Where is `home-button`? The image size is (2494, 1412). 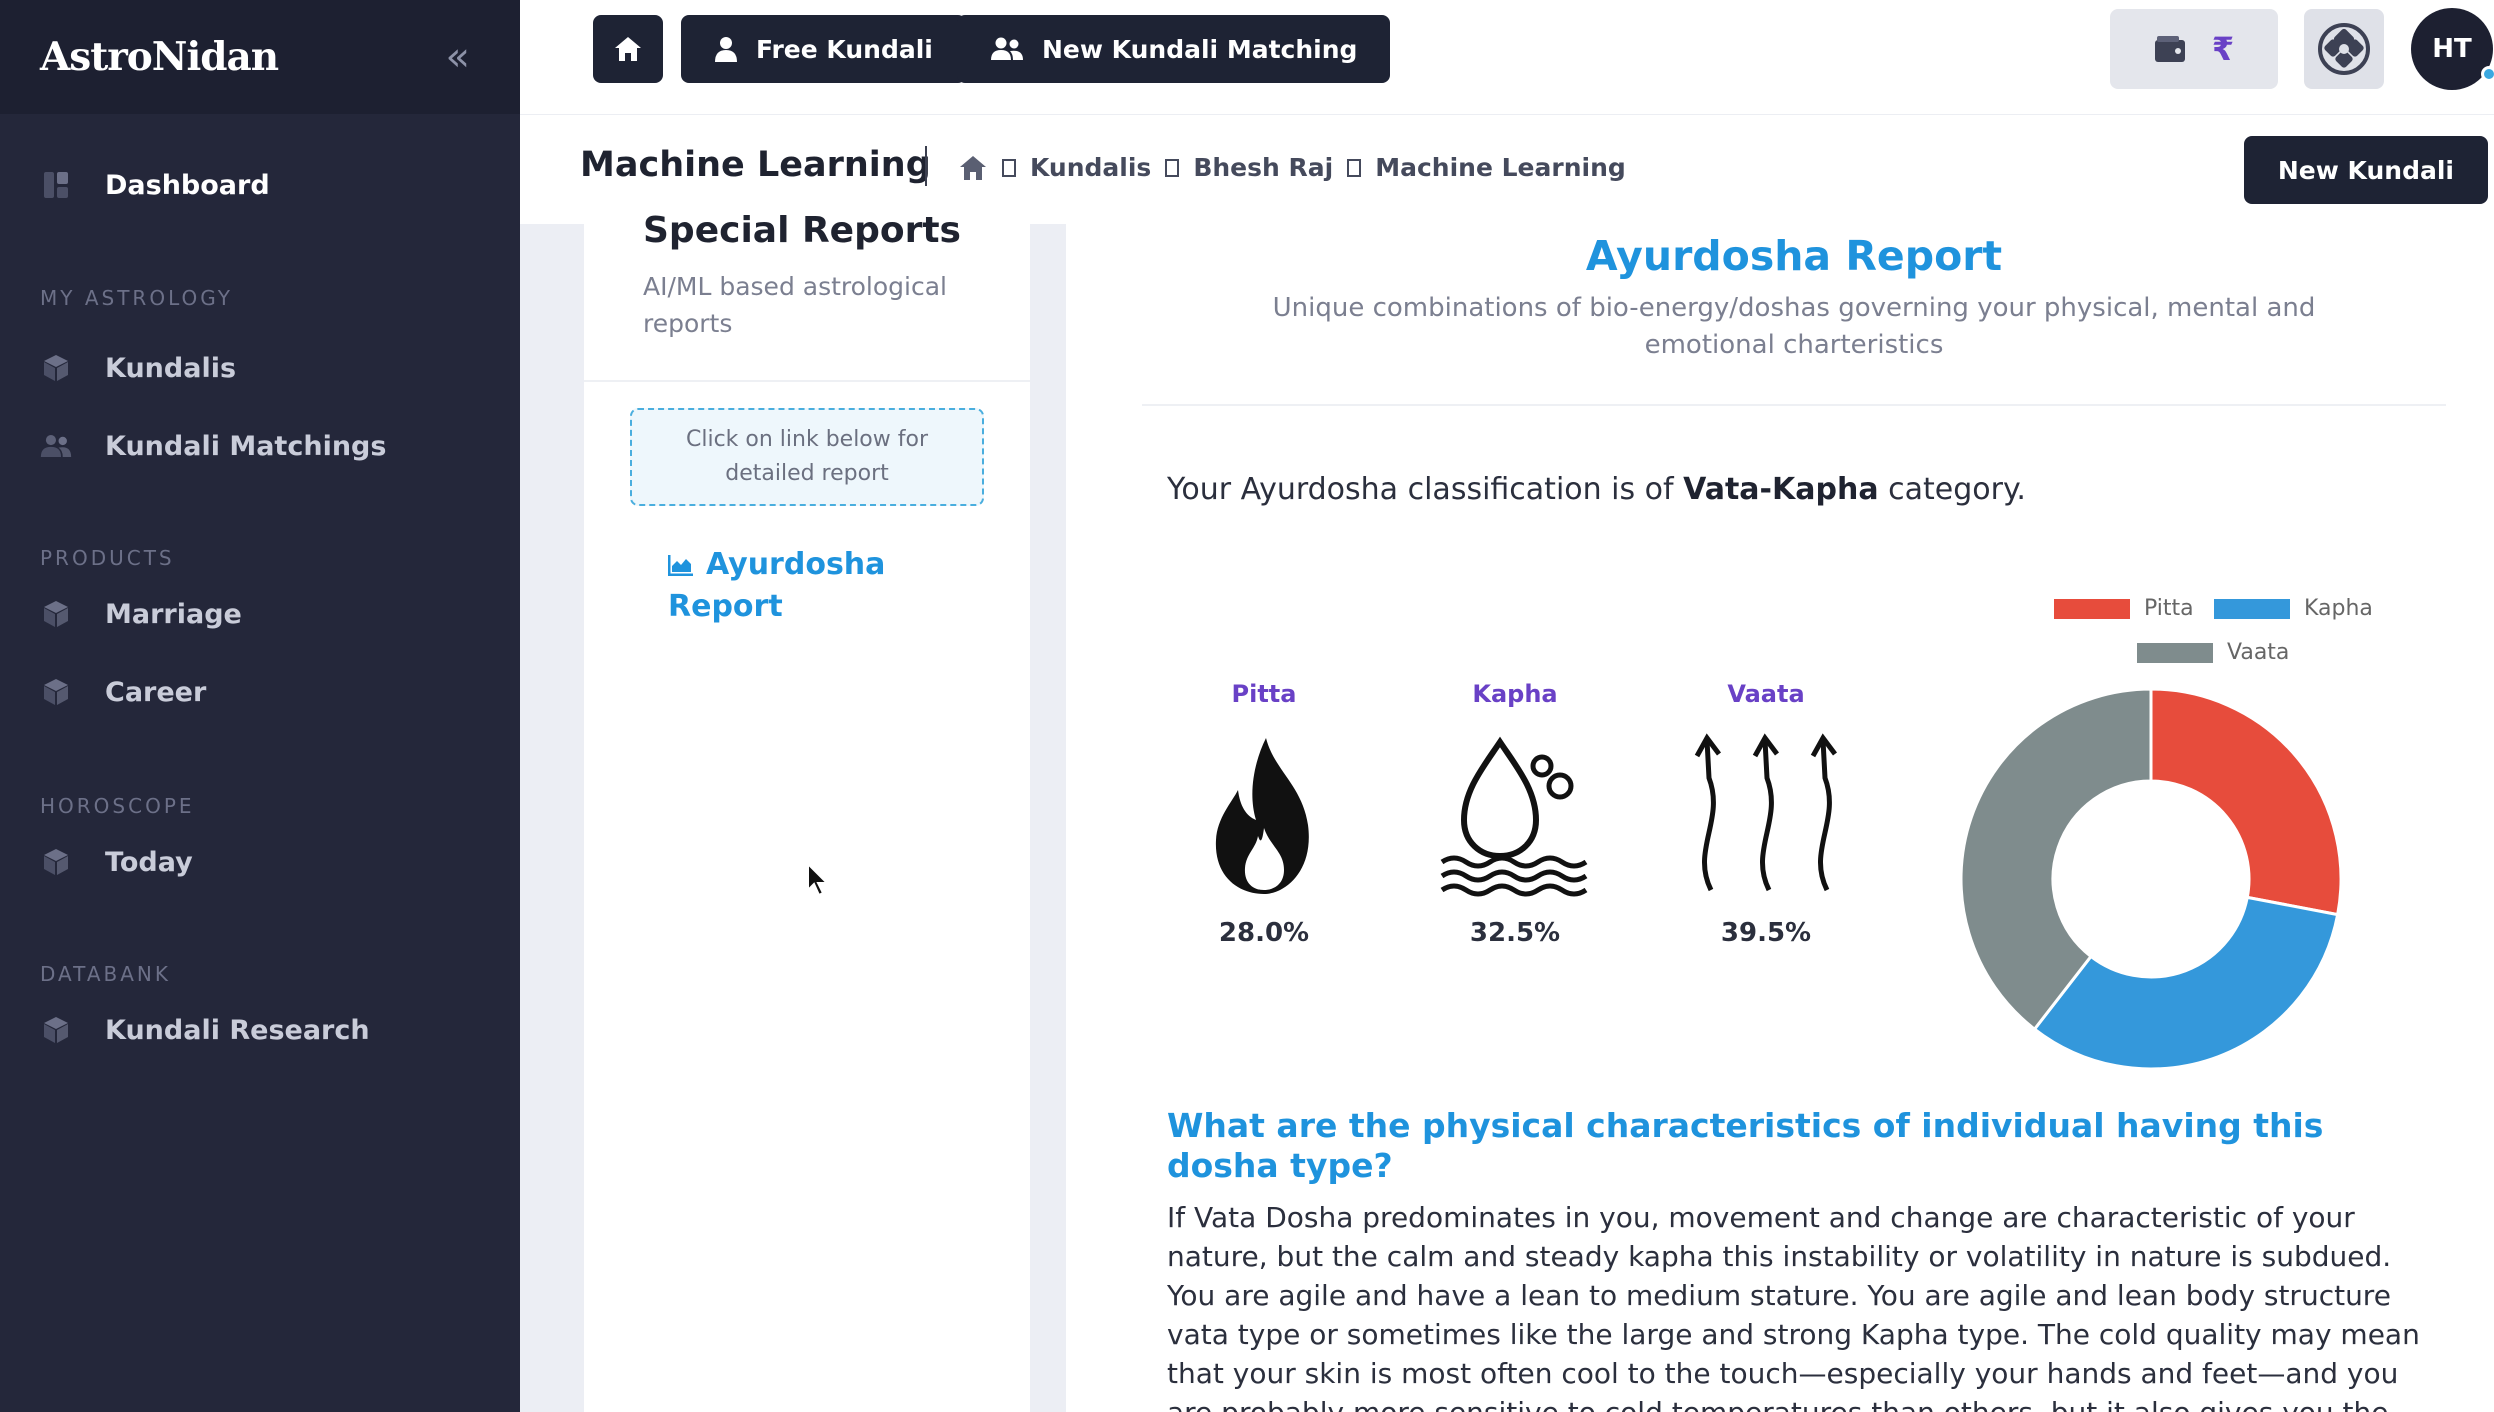 home-button is located at coordinates (628, 49).